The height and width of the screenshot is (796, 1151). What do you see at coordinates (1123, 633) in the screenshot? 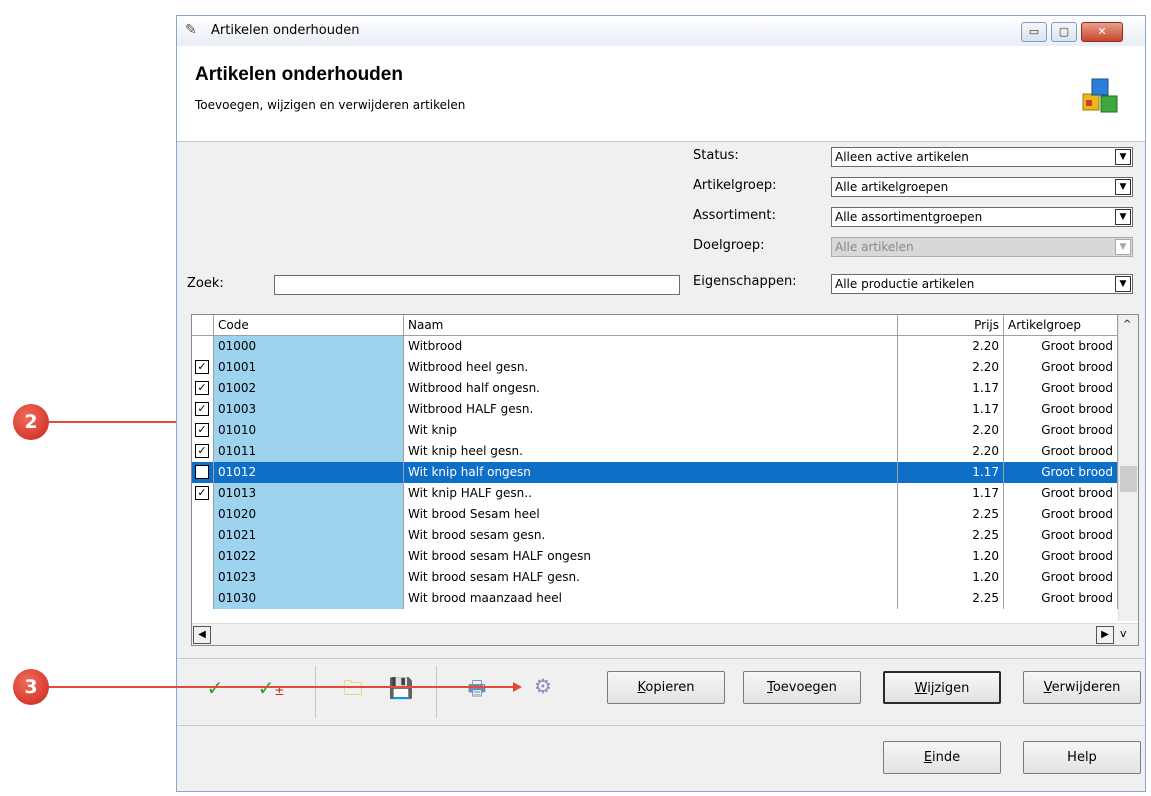
I see `chevron-down-icon: v` at bounding box center [1123, 633].